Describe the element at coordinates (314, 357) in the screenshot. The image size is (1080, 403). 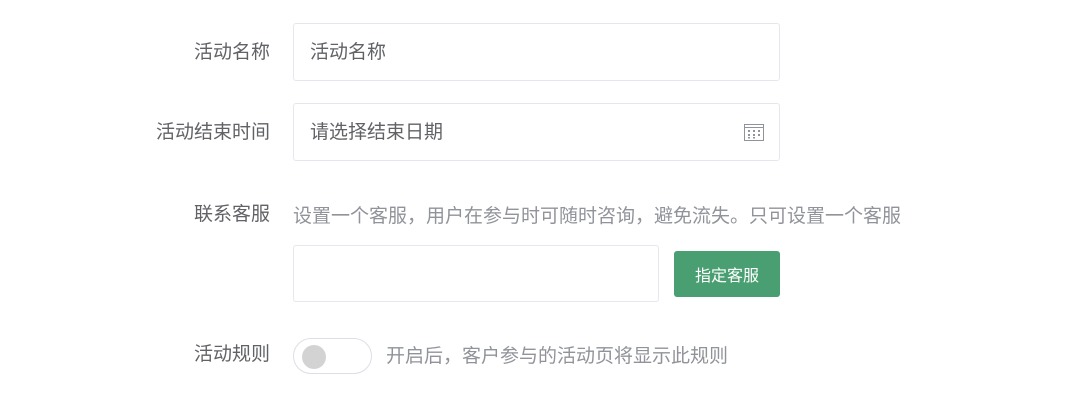
I see `toggle-knob` at that location.